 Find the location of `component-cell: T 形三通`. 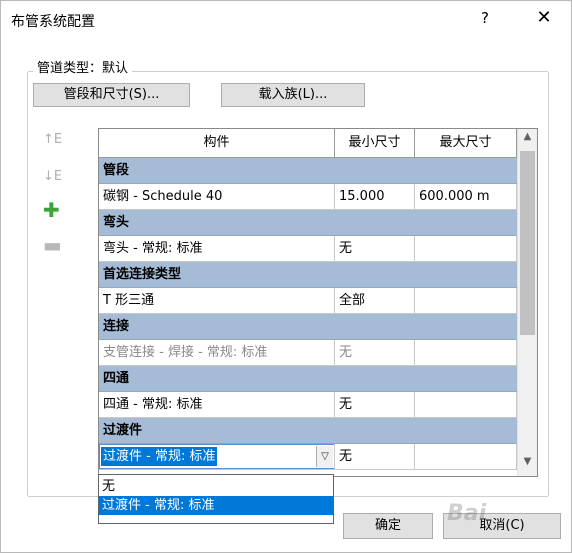

component-cell: T 形三通 is located at coordinates (217, 300).